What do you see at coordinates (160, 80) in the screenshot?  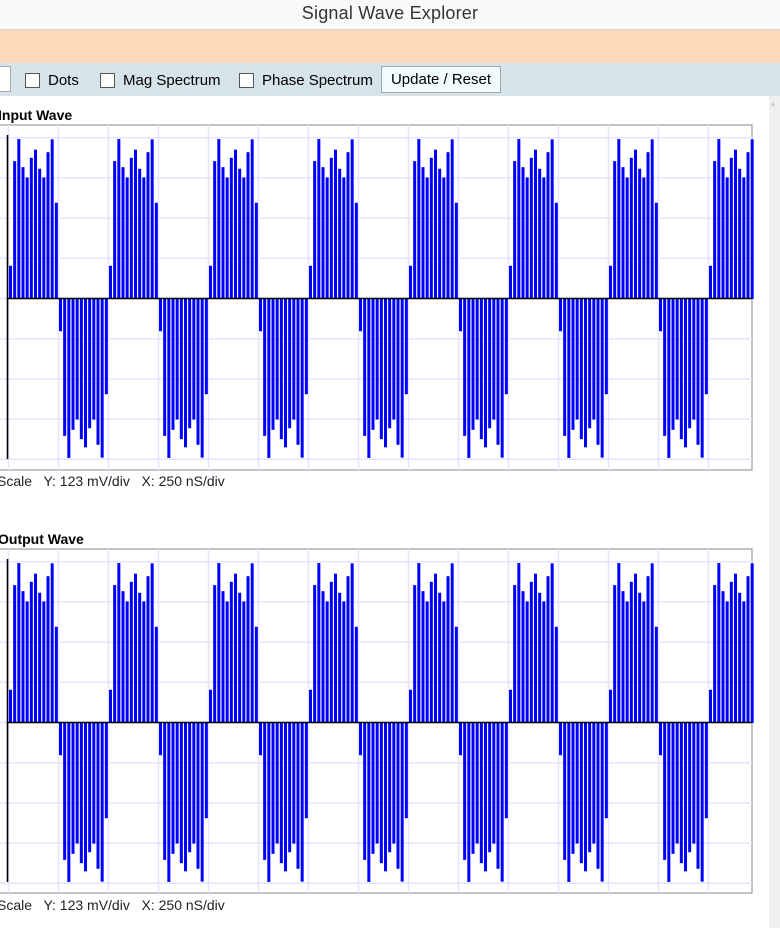 I see `mag-spectrum-checkbox: Mag Spectrum` at bounding box center [160, 80].